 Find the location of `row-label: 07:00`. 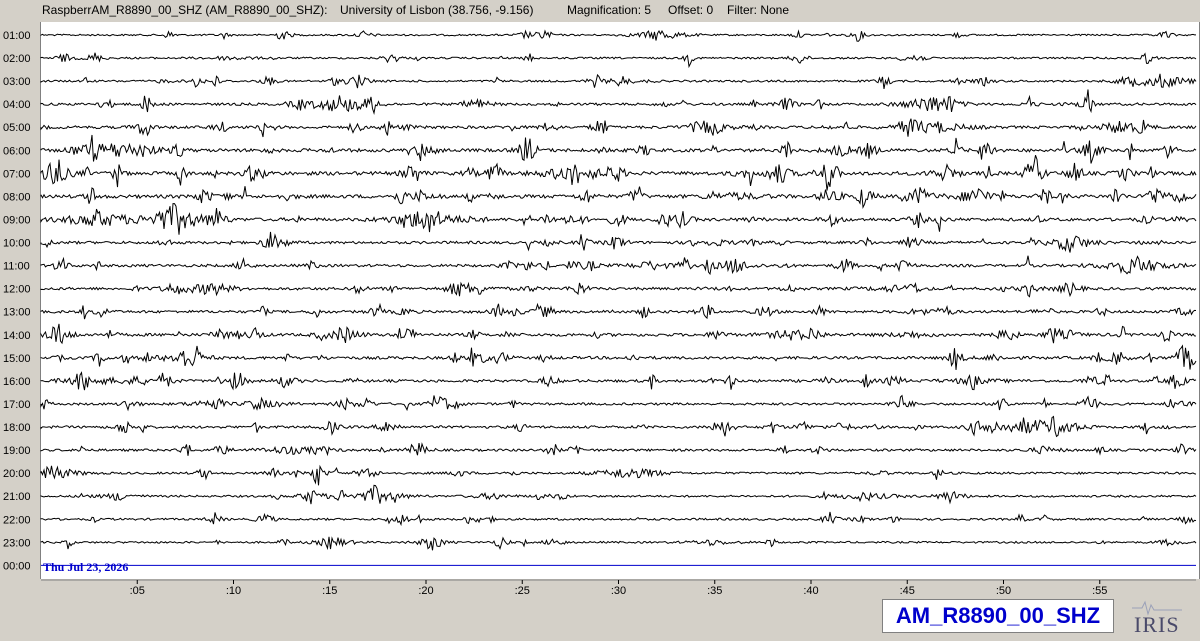

row-label: 07:00 is located at coordinates (17, 174).